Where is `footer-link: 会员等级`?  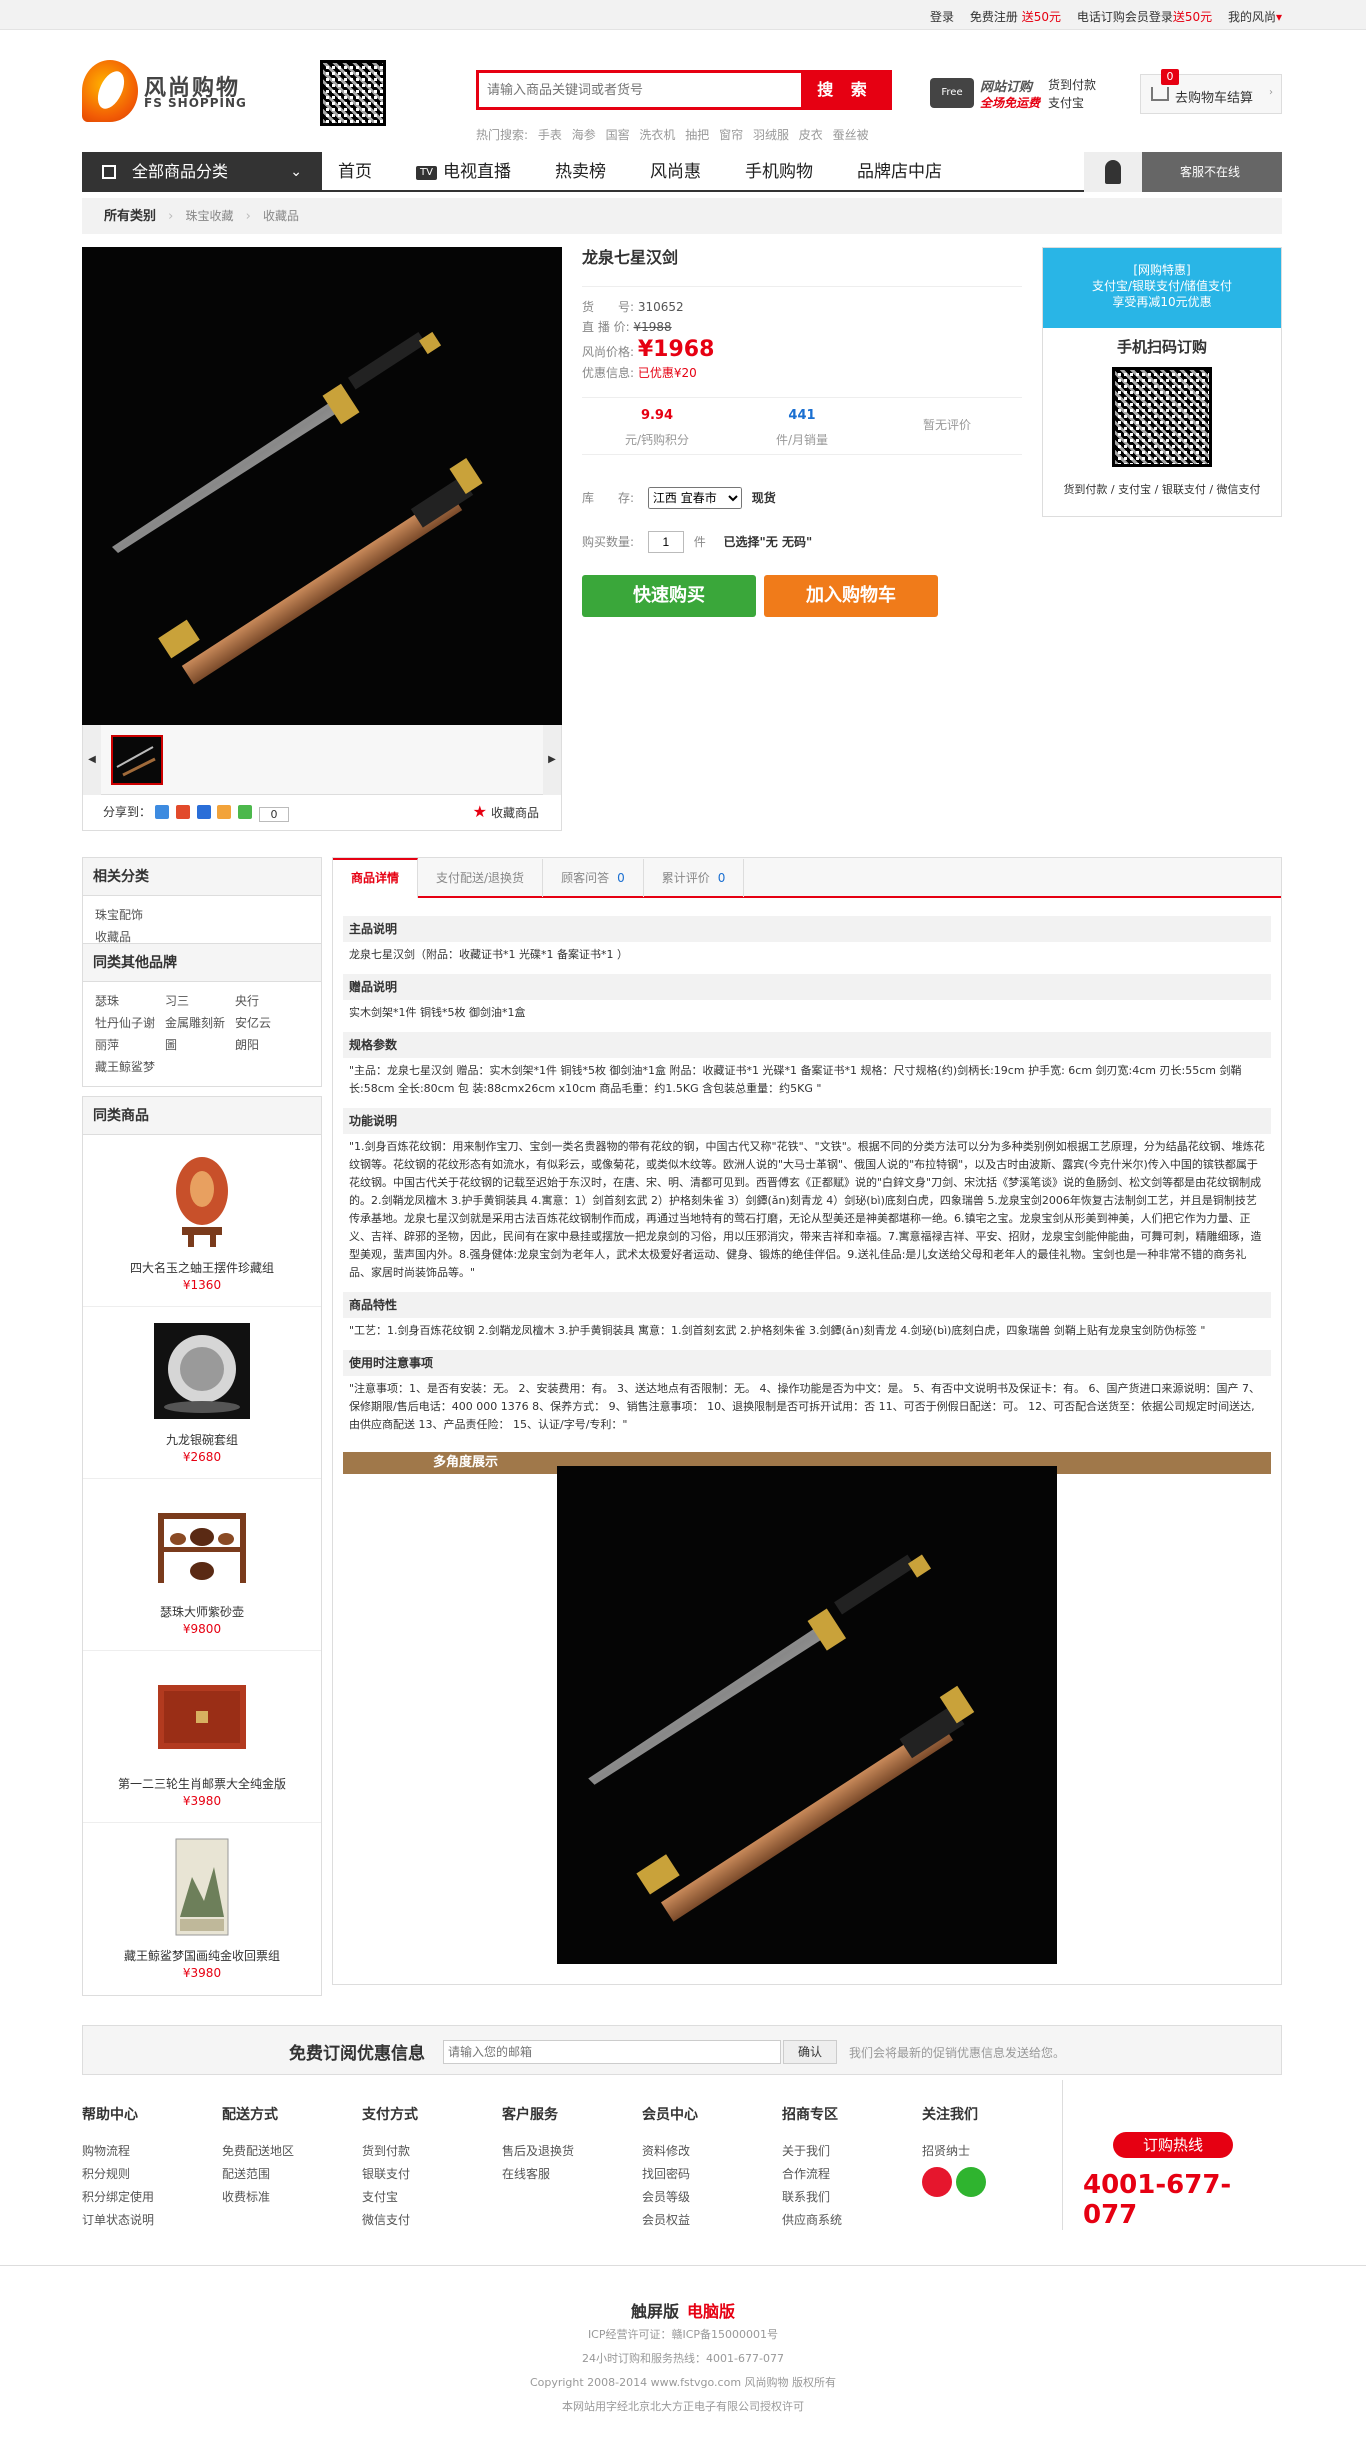
footer-link: 会员等级 is located at coordinates (702, 2197).